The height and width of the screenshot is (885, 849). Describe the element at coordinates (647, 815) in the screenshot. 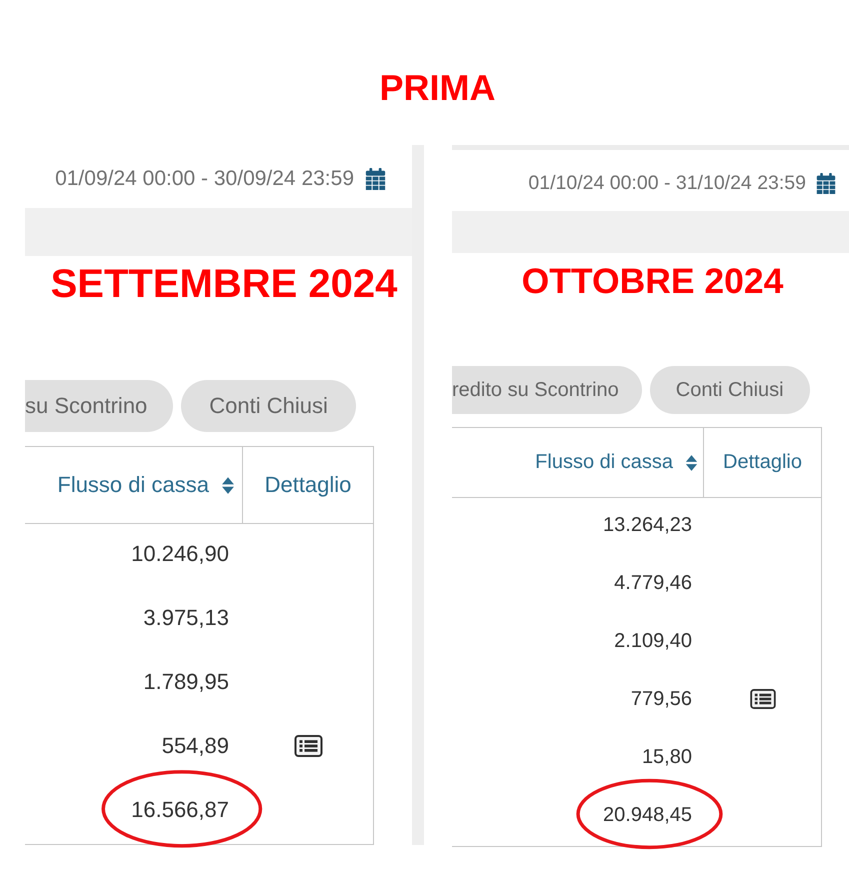

I see `table-cell: 20.948,45` at that location.